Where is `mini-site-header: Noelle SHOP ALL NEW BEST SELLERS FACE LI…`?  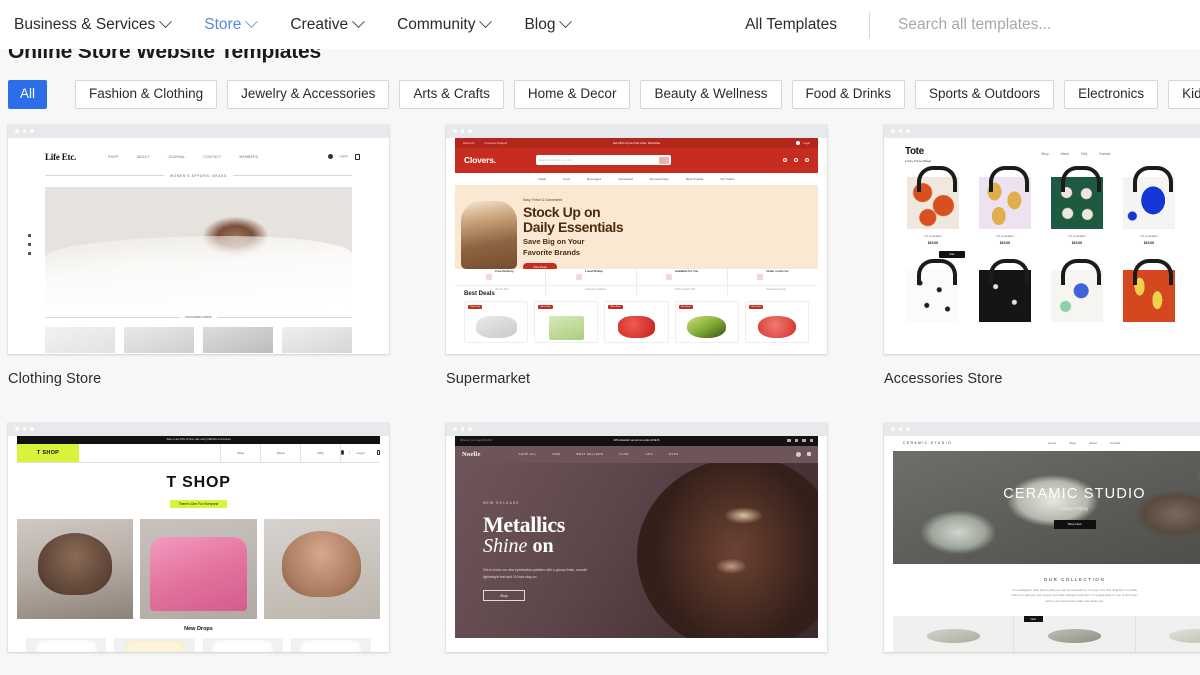 mini-site-header: Noelle SHOP ALL NEW BEST SELLERS FACE LI… is located at coordinates (636, 454).